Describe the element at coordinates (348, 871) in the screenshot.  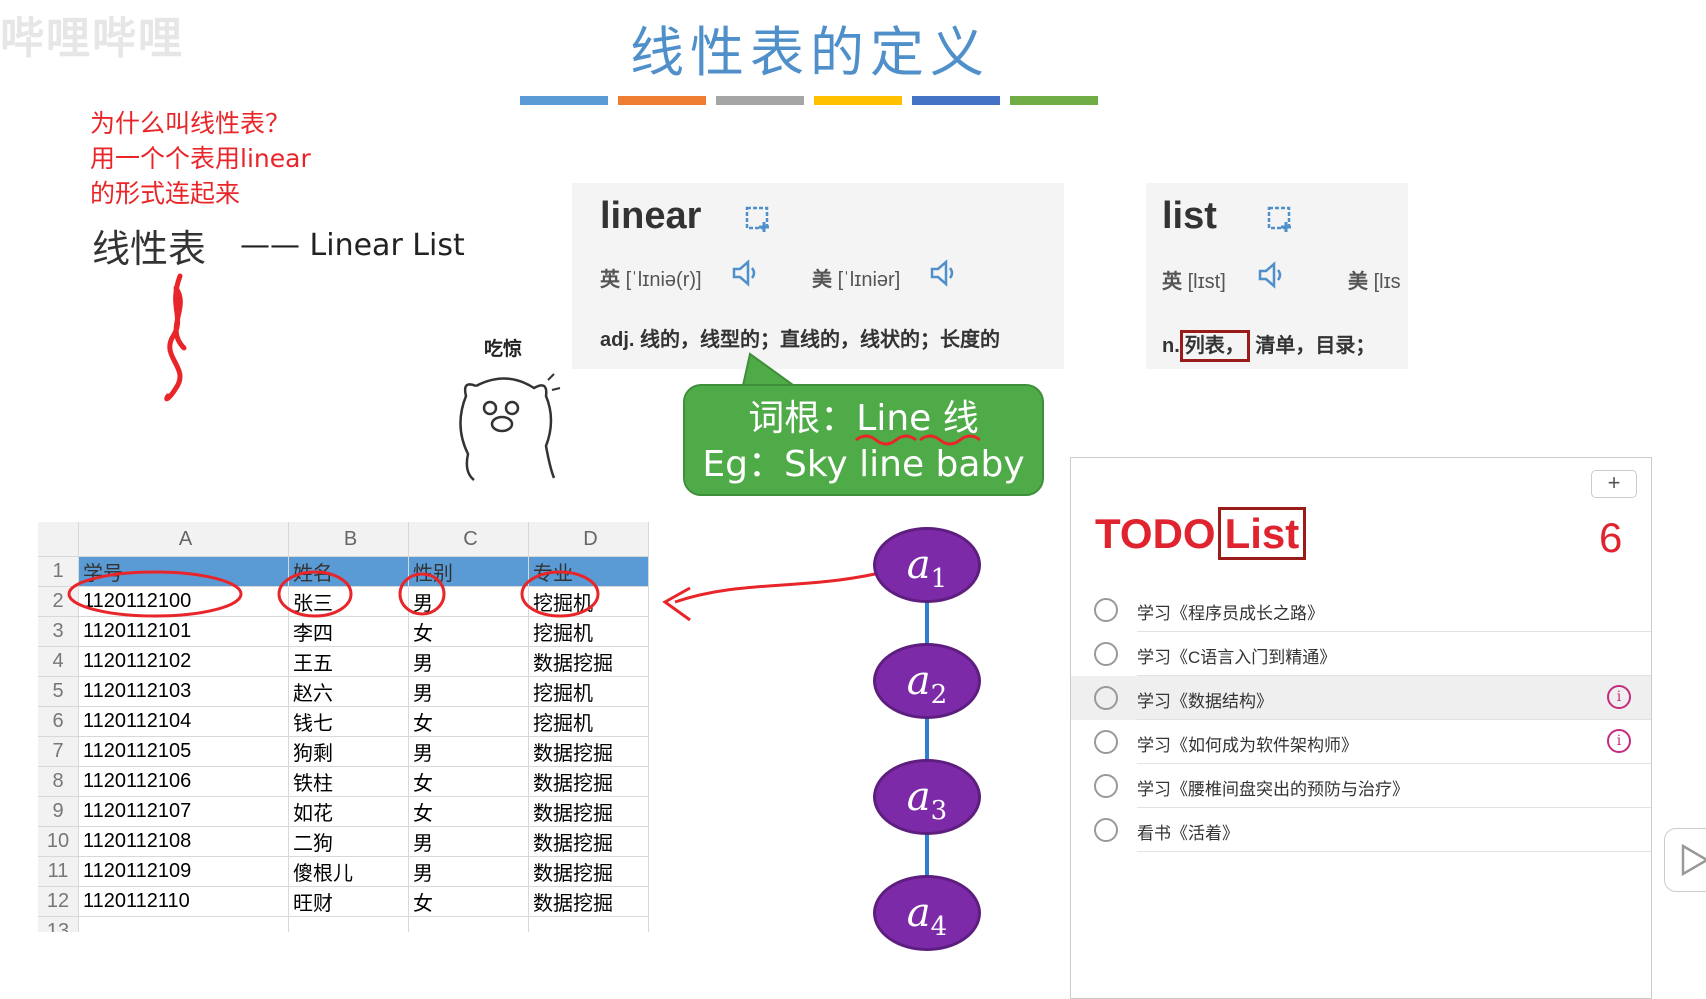
I see `table-cell: 傻根儿` at that location.